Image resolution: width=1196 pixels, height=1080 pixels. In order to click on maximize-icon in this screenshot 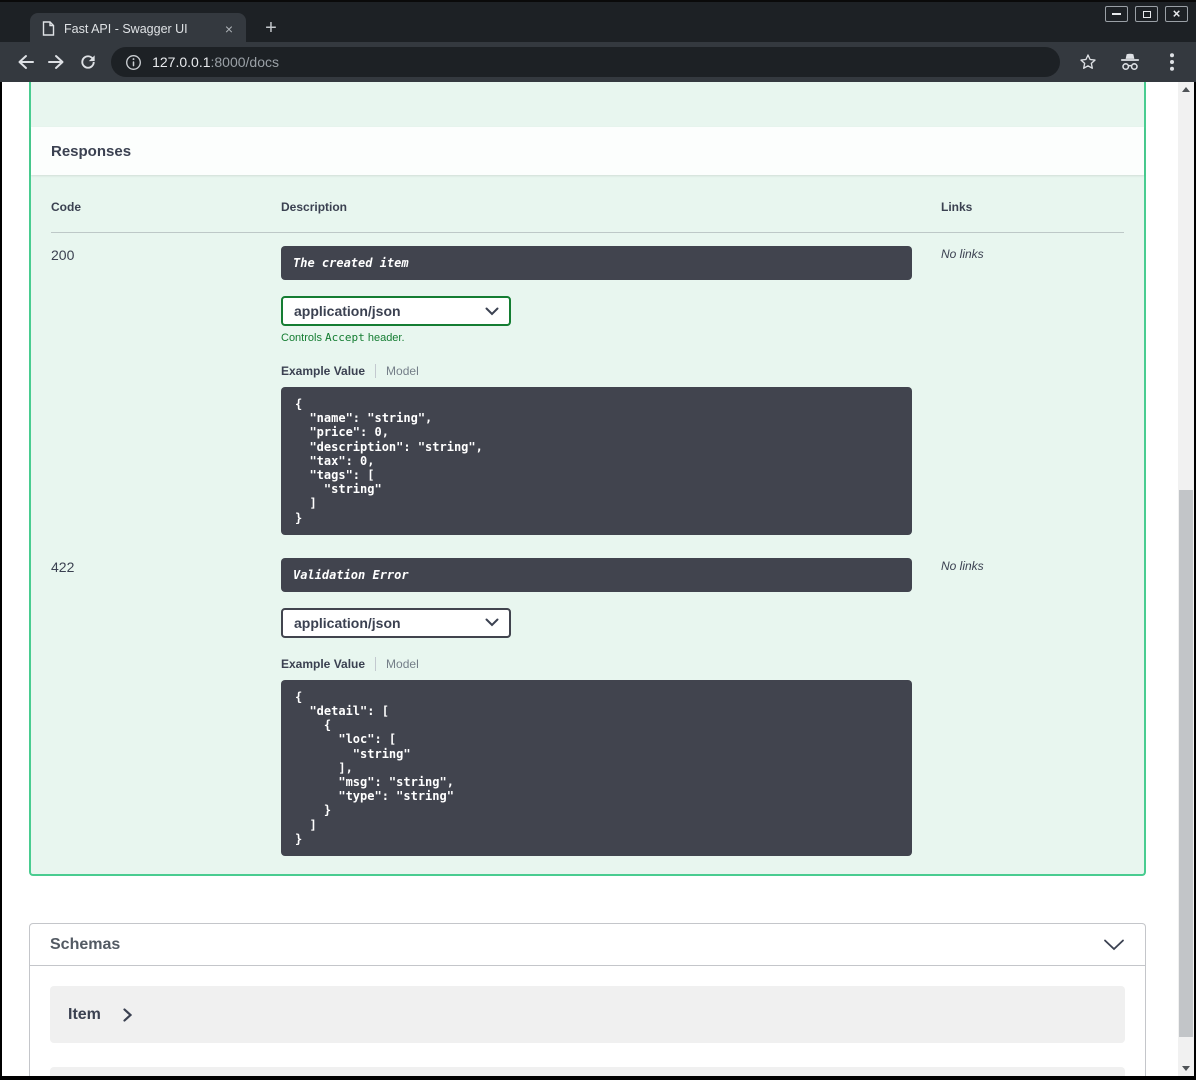, I will do `click(1146, 14)`.